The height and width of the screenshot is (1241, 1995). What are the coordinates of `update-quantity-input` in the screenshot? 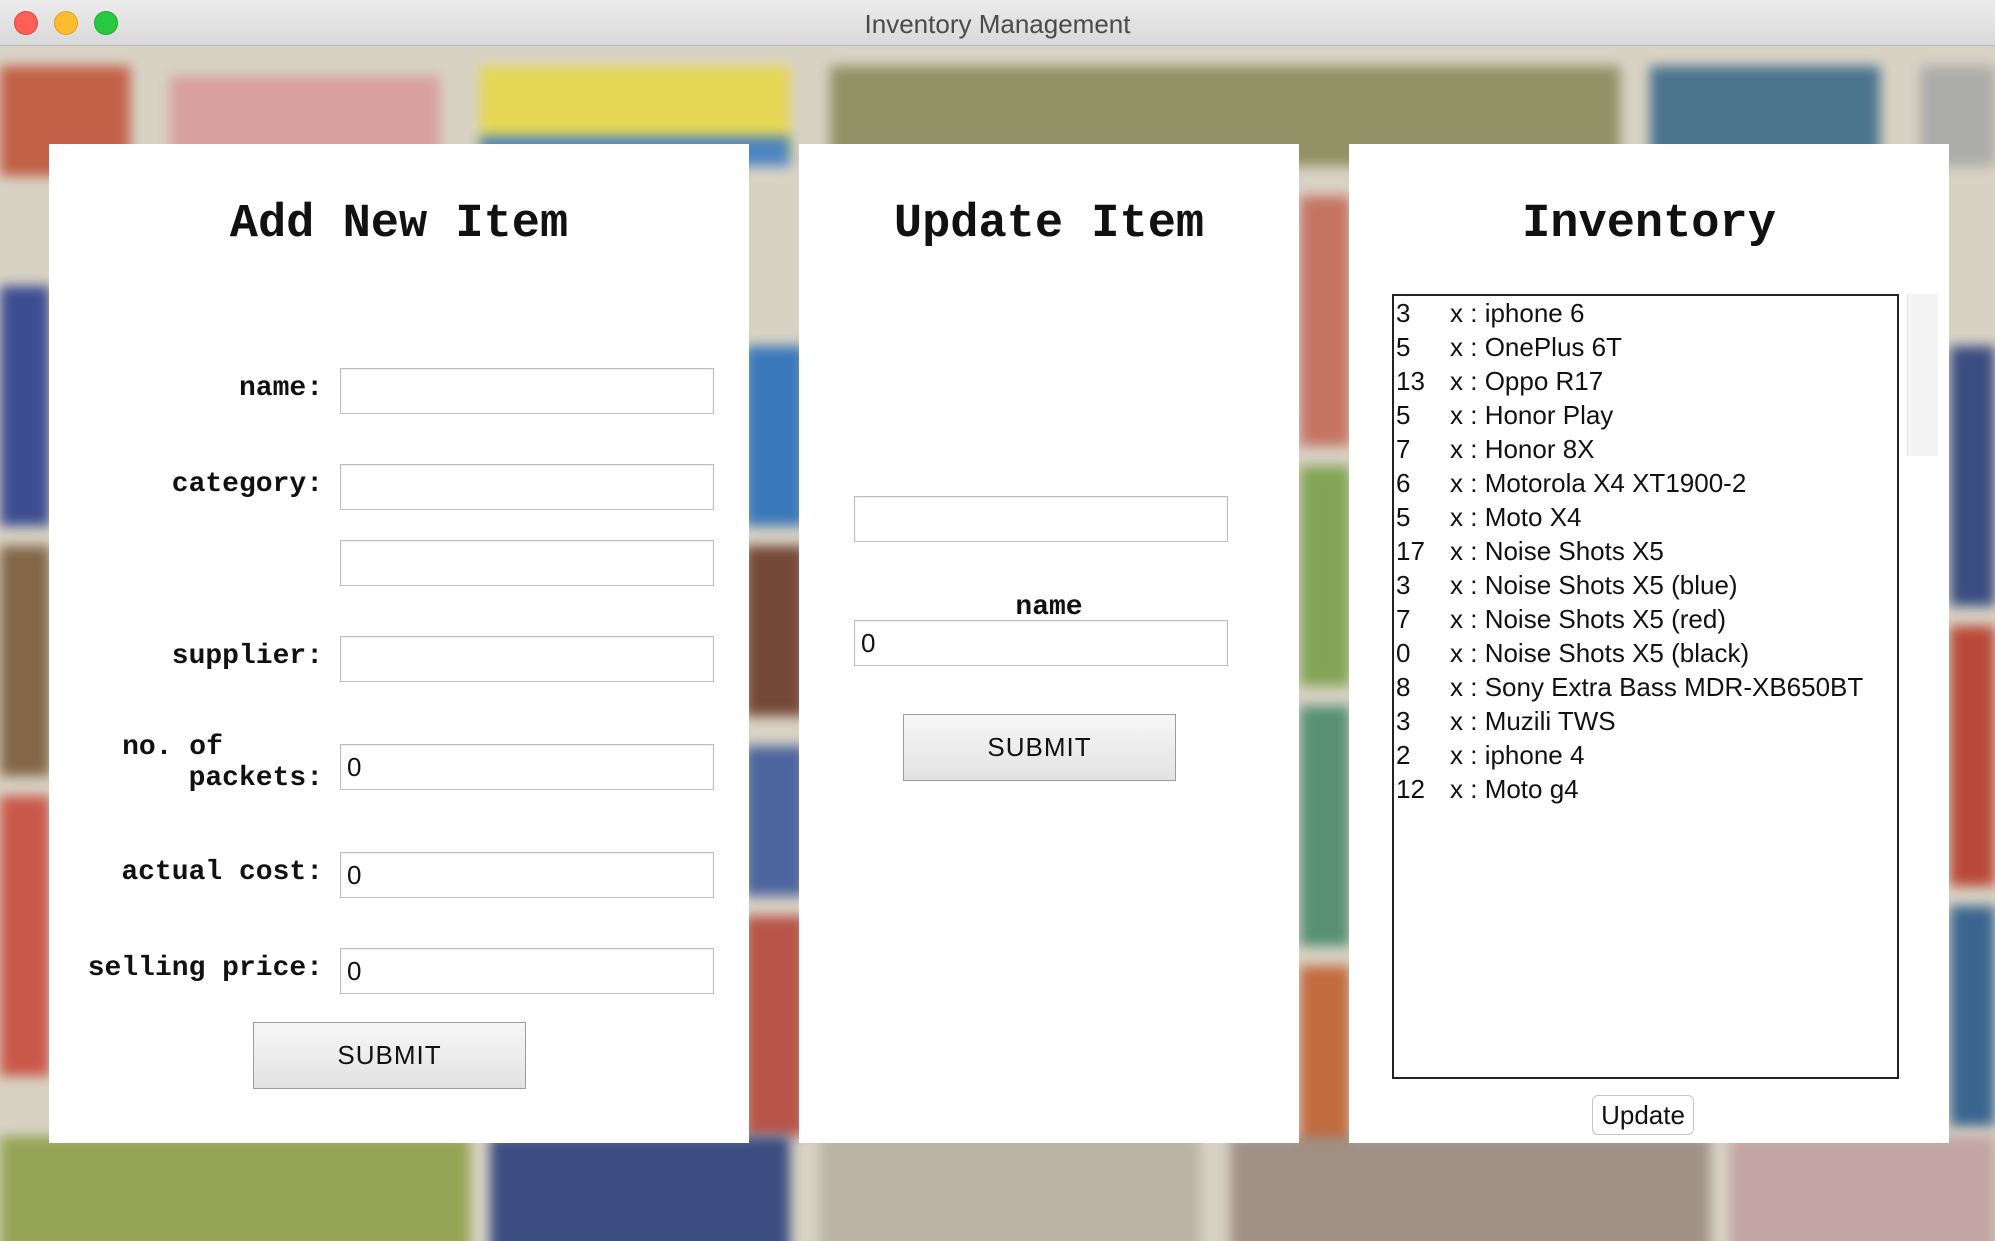 It's located at (1041, 643).